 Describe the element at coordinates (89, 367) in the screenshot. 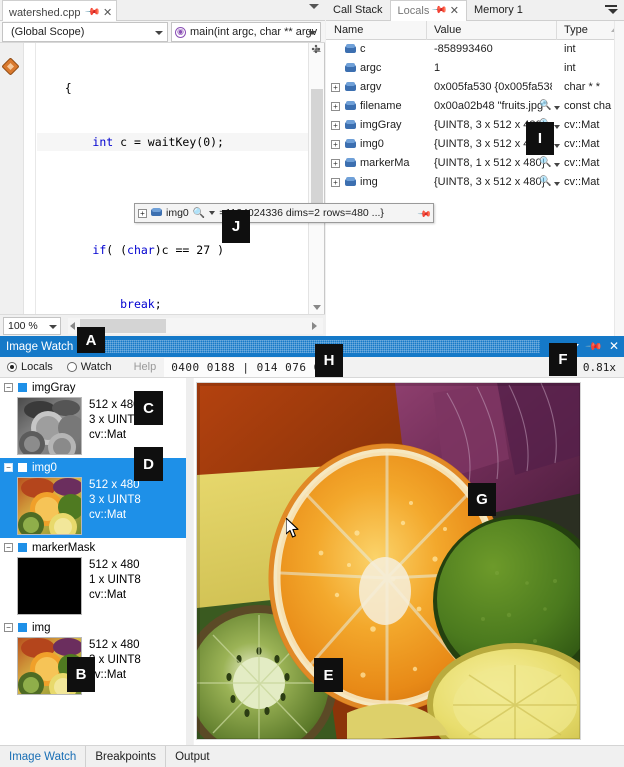

I see `radio-watch: Watch` at that location.